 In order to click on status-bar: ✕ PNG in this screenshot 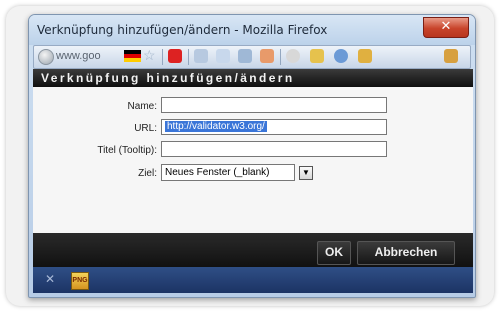, I will do `click(253, 280)`.